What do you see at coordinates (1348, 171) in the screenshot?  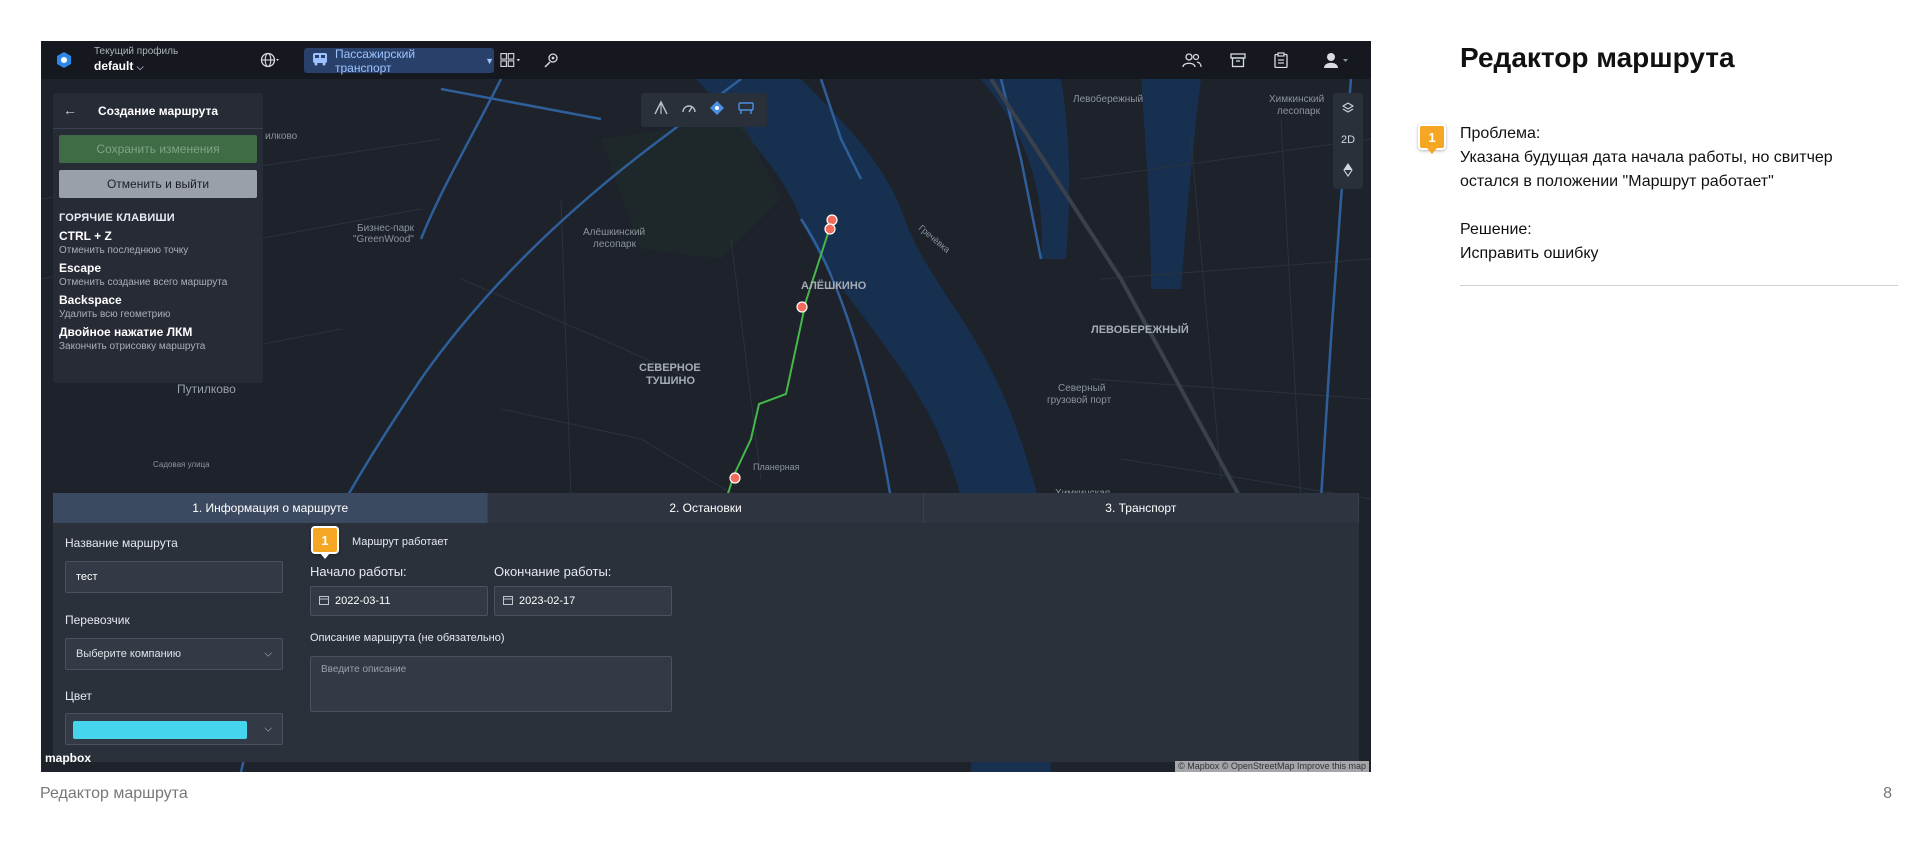 I see `compass-icon` at bounding box center [1348, 171].